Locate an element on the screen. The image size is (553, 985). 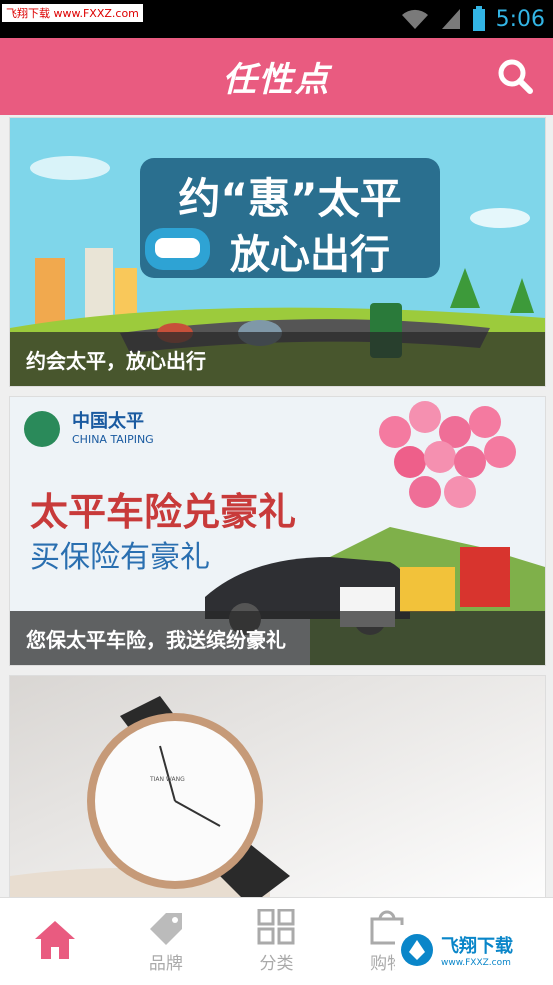
watermark-logo-icon is located at coordinates (417, 950).